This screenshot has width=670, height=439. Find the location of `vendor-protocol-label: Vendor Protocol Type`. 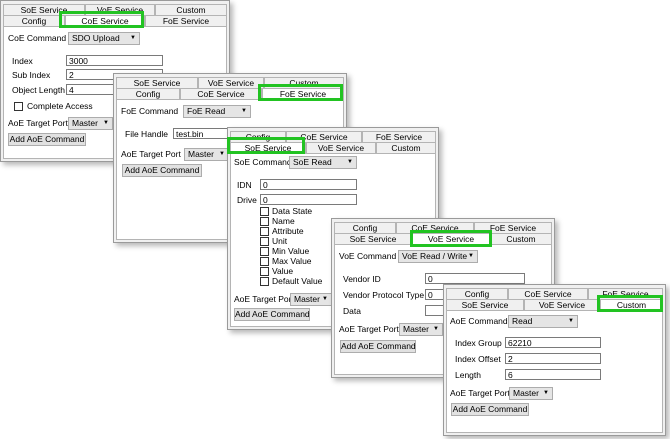

vendor-protocol-label: Vendor Protocol Type is located at coordinates (384, 295).